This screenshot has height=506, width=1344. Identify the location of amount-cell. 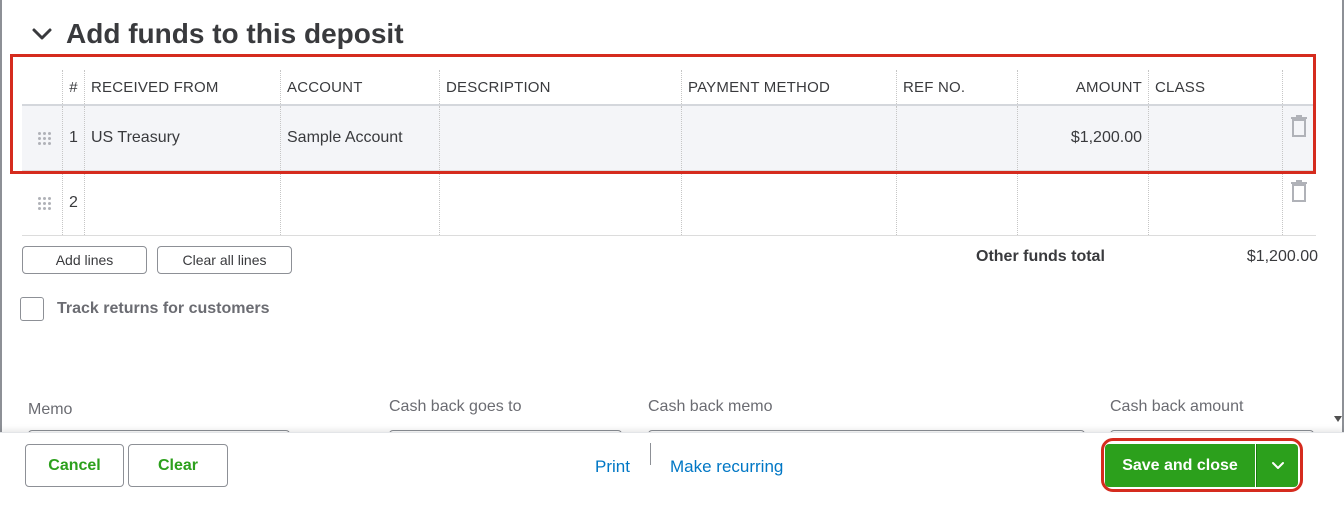
(1082, 203).